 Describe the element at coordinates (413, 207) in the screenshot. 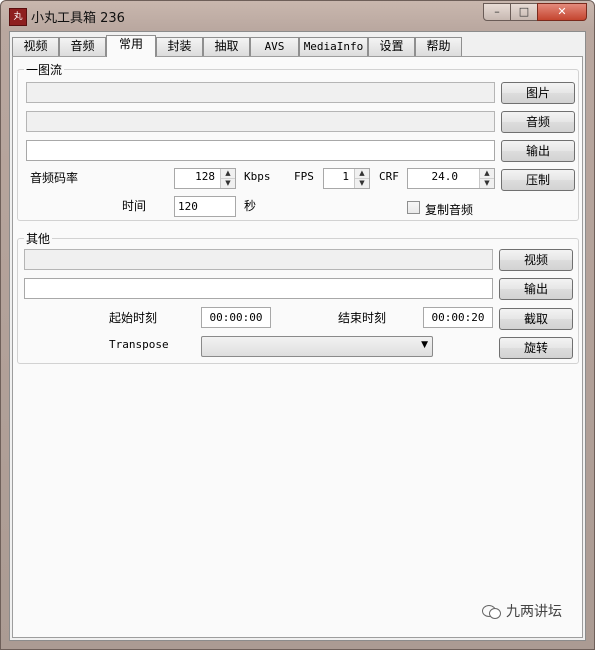

I see `copy-audio-checkbox` at that location.